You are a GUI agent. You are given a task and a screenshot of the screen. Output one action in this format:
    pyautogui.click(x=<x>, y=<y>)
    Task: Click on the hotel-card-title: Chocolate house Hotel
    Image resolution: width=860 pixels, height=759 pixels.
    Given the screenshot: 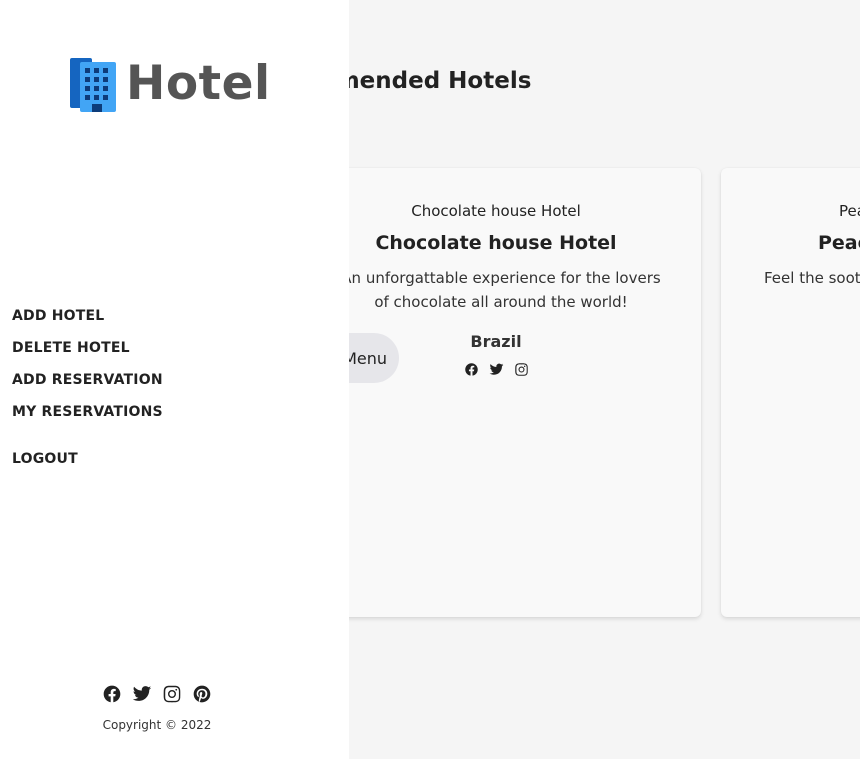 What is the action you would take?
    pyautogui.click(x=496, y=243)
    